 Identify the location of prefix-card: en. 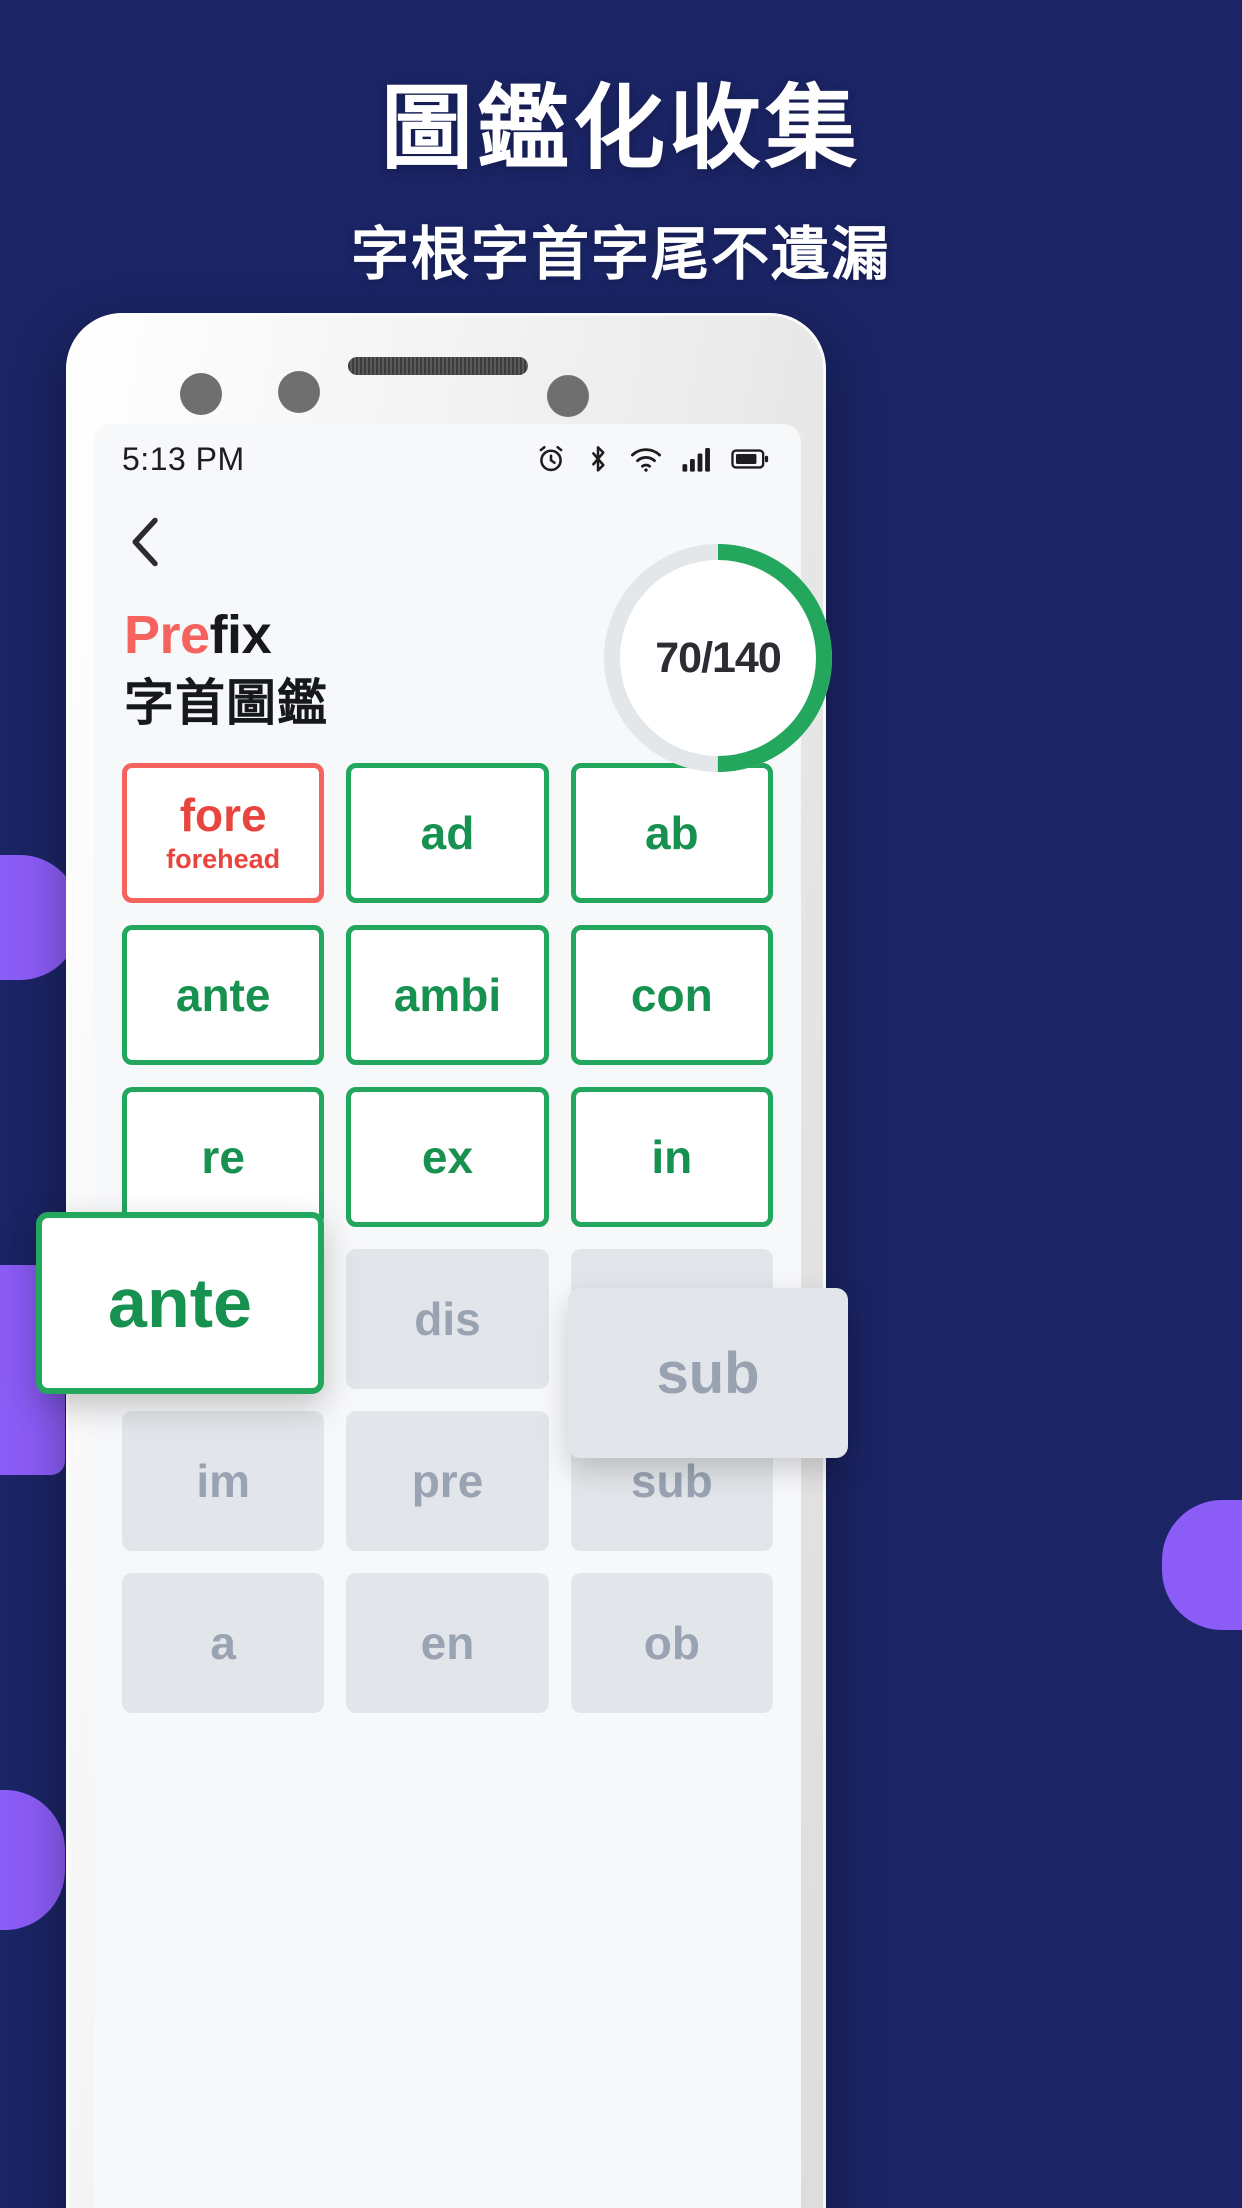
(447, 1643).